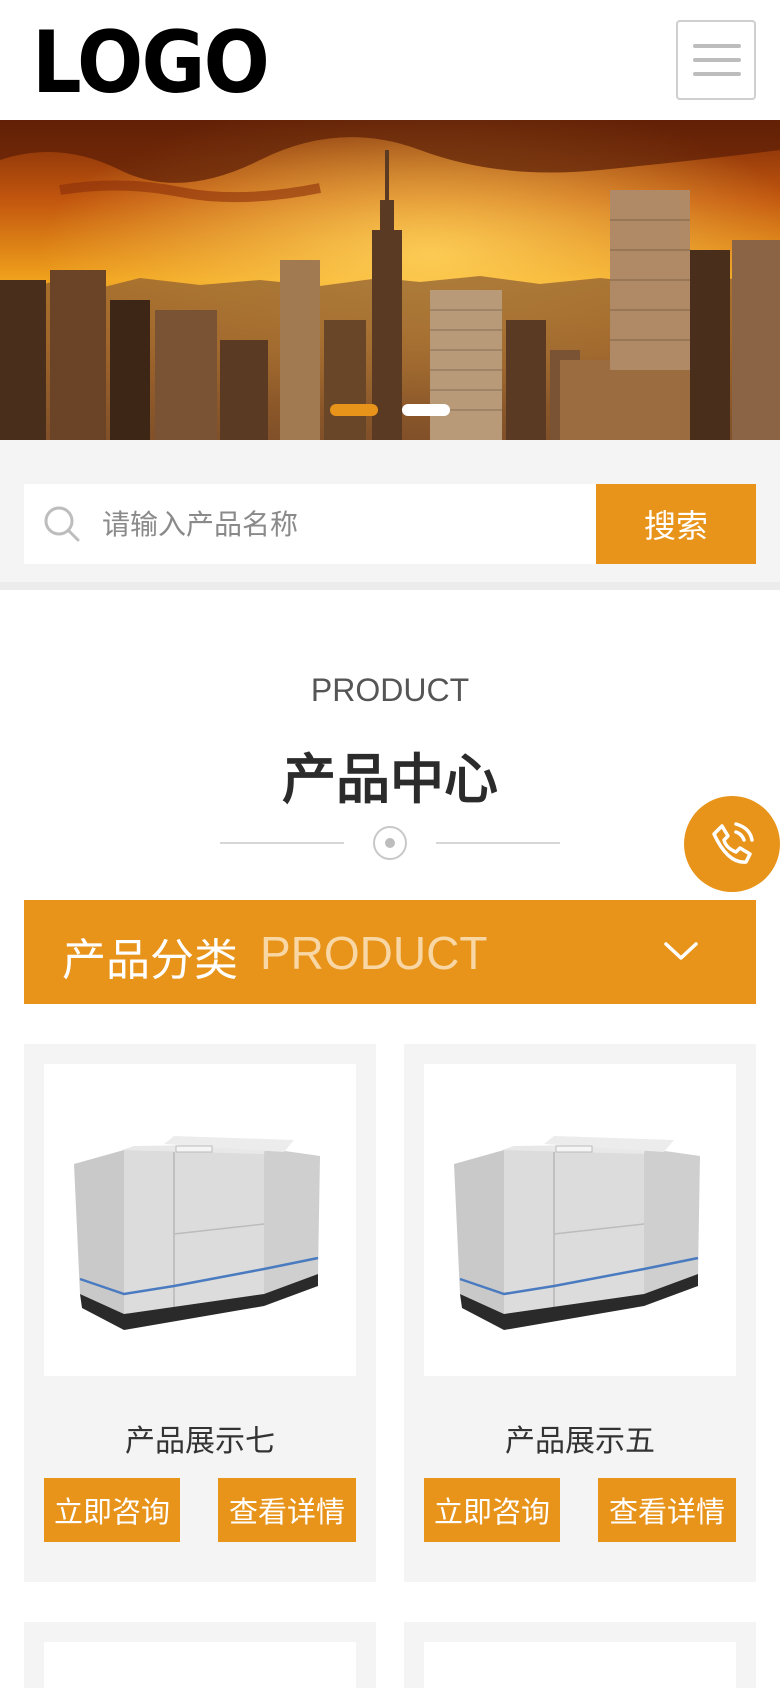 This screenshot has height=1688, width=780. What do you see at coordinates (342, 524) in the screenshot?
I see `search-input` at bounding box center [342, 524].